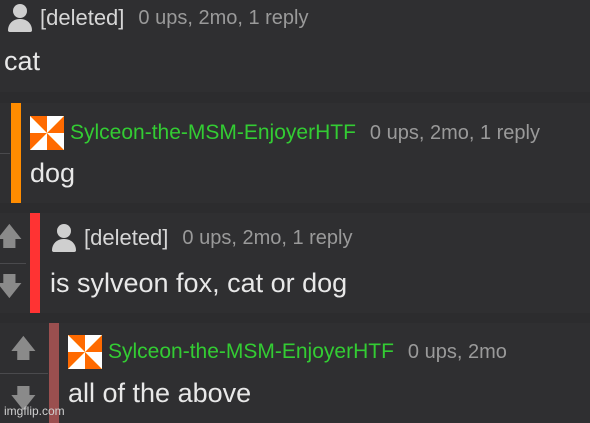 Image resolution: width=590 pixels, height=423 pixels. Describe the element at coordinates (160, 393) in the screenshot. I see `comment-text: all of the above` at that location.